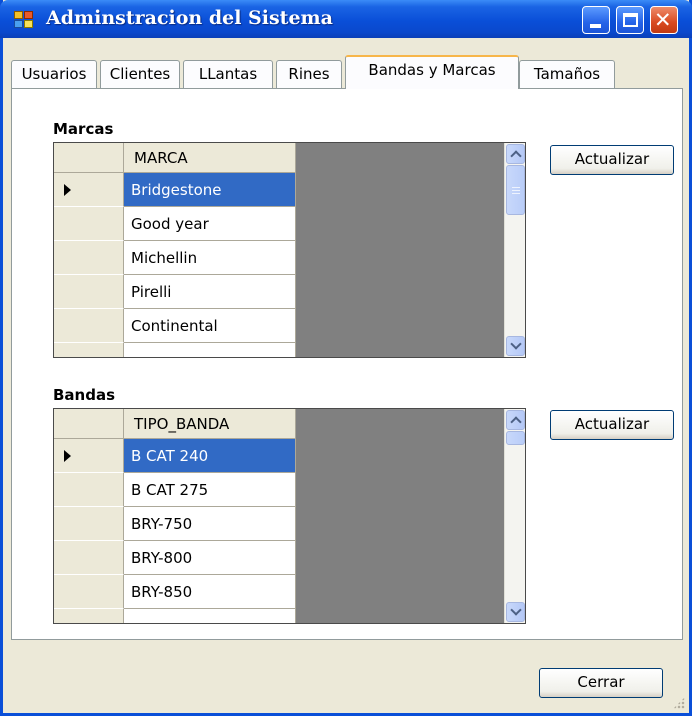 The image size is (692, 716). What do you see at coordinates (567, 74) in the screenshot?
I see `tab-tamanos: Tamaños` at bounding box center [567, 74].